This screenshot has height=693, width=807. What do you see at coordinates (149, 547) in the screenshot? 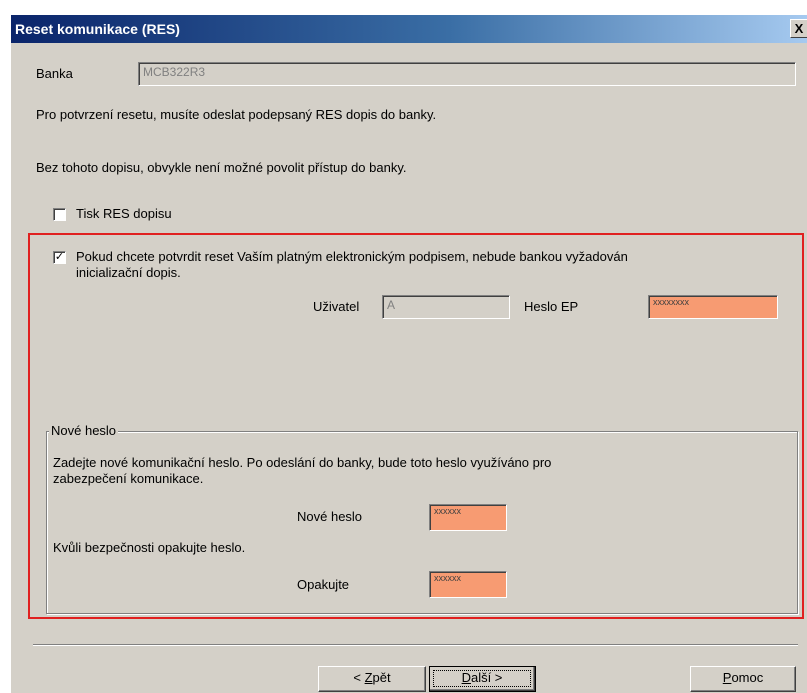
I see `repeat-password-hint: Kvůli bezpečnosti opakujte heslo.` at bounding box center [149, 547].